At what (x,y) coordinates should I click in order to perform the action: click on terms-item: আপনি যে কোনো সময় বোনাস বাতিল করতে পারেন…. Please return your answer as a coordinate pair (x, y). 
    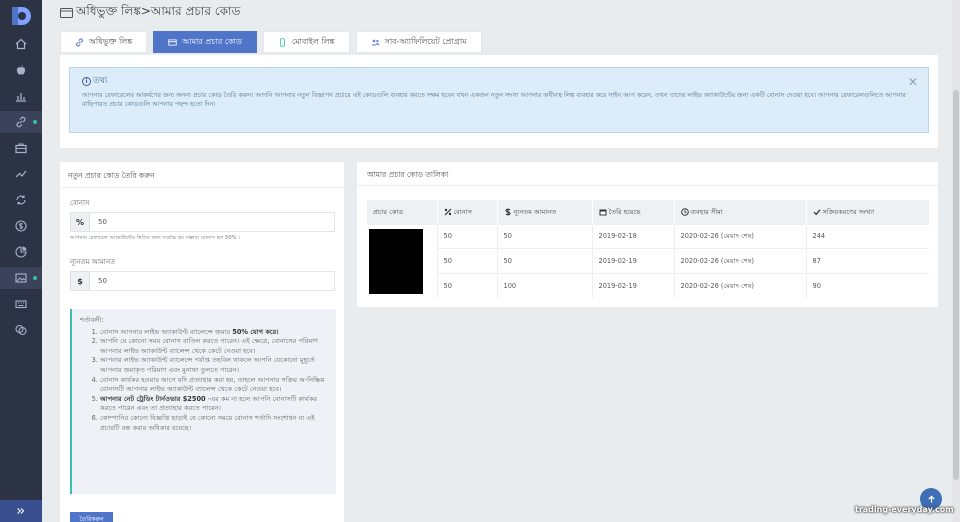
    Looking at the image, I should click on (214, 346).